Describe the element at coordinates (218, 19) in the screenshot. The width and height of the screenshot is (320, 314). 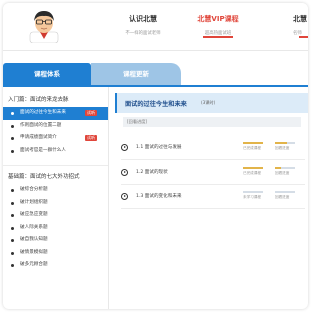
I see `nav-vip-title: 北慧VIP课程` at that location.